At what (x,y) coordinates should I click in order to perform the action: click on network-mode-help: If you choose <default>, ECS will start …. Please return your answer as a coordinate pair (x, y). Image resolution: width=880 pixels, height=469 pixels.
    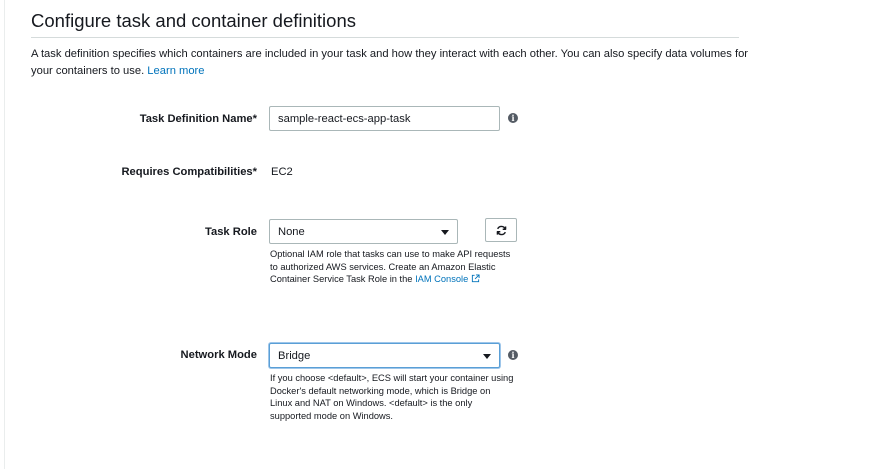
    Looking at the image, I should click on (392, 397).